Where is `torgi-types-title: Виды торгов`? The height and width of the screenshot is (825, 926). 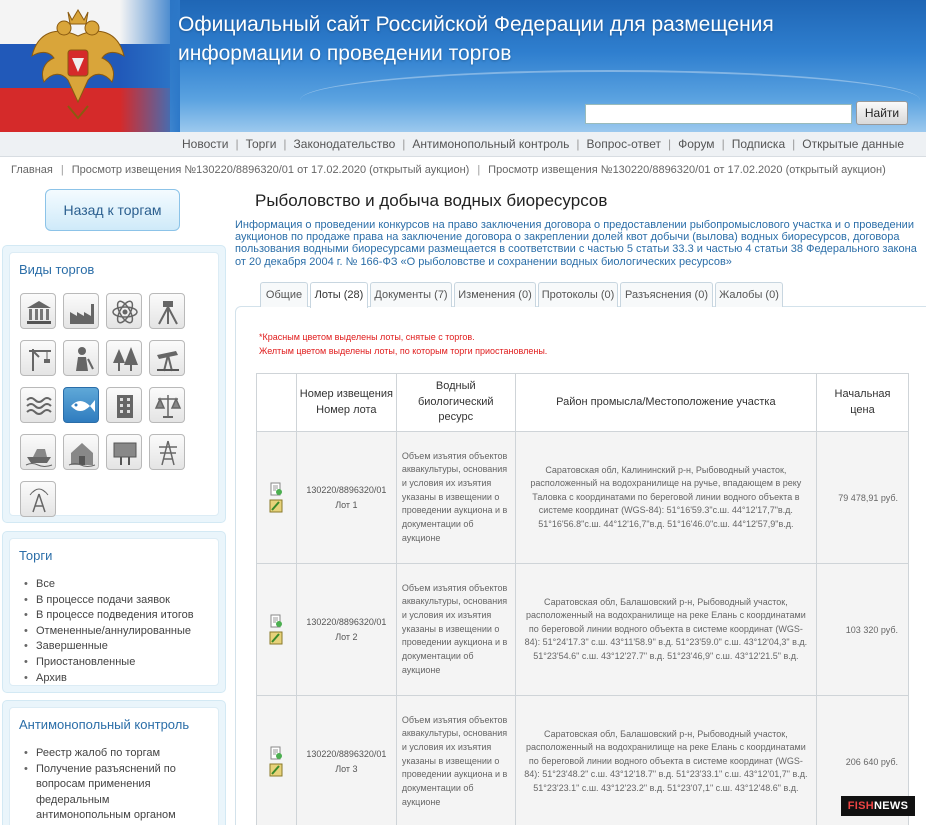
torgi-types-title: Виды торгов is located at coordinates (57, 269).